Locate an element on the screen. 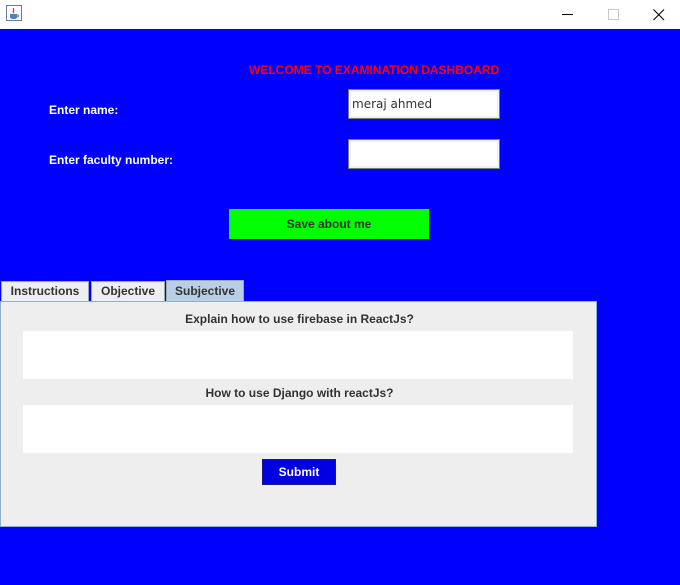 This screenshot has height=585, width=680. welcome-heading: WELCOME TO EXAMINATION DASHBOARD is located at coordinates (374, 70).